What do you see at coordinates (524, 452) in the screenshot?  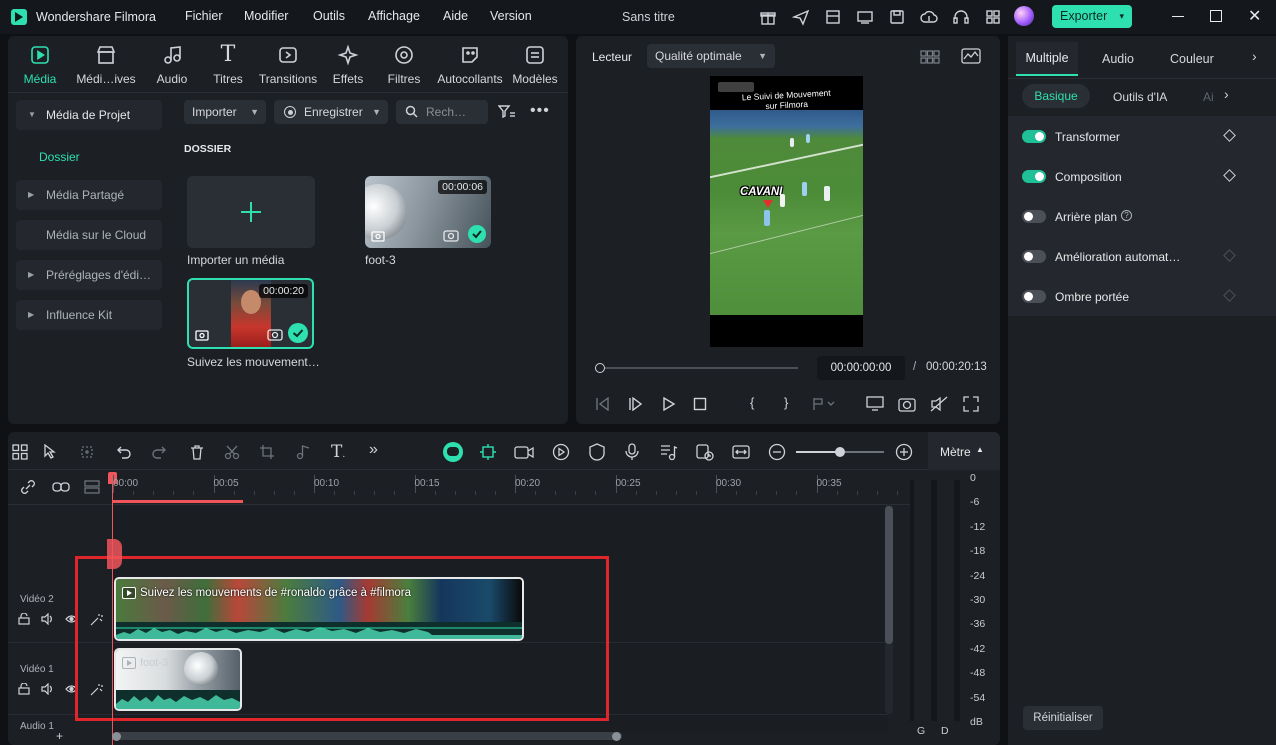 I see `add-media-icon` at bounding box center [524, 452].